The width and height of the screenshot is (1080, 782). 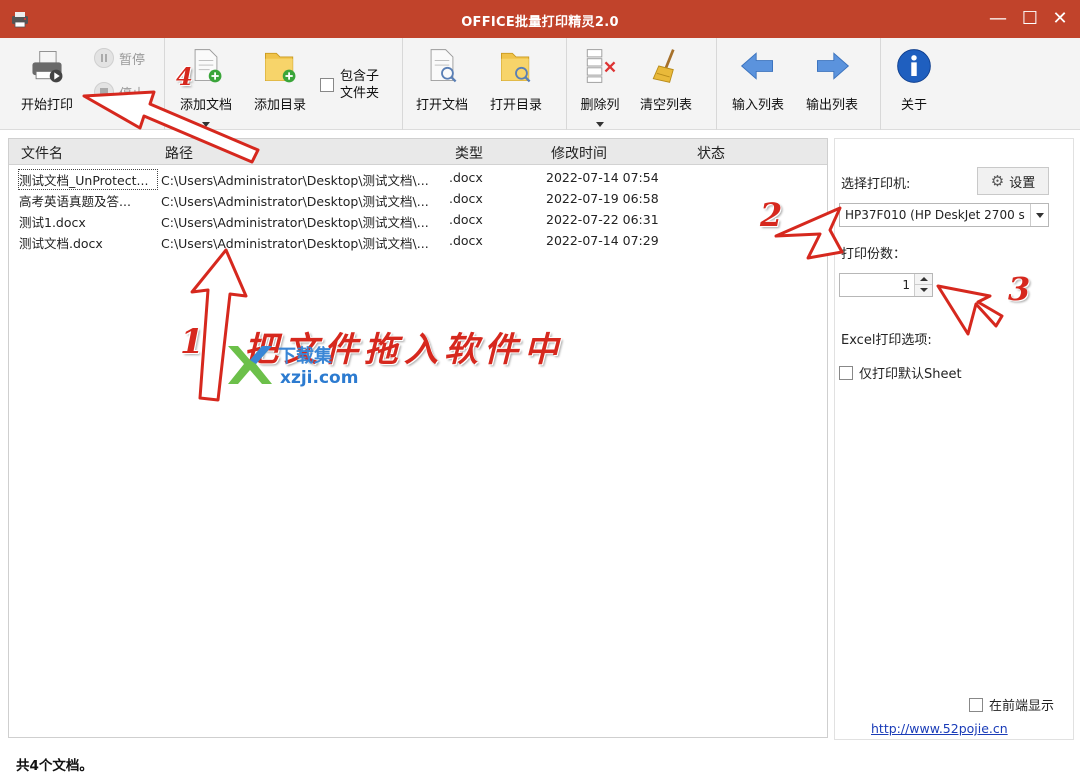 What do you see at coordinates (579, 153) in the screenshot?
I see `column-header-modified: 修改时间` at bounding box center [579, 153].